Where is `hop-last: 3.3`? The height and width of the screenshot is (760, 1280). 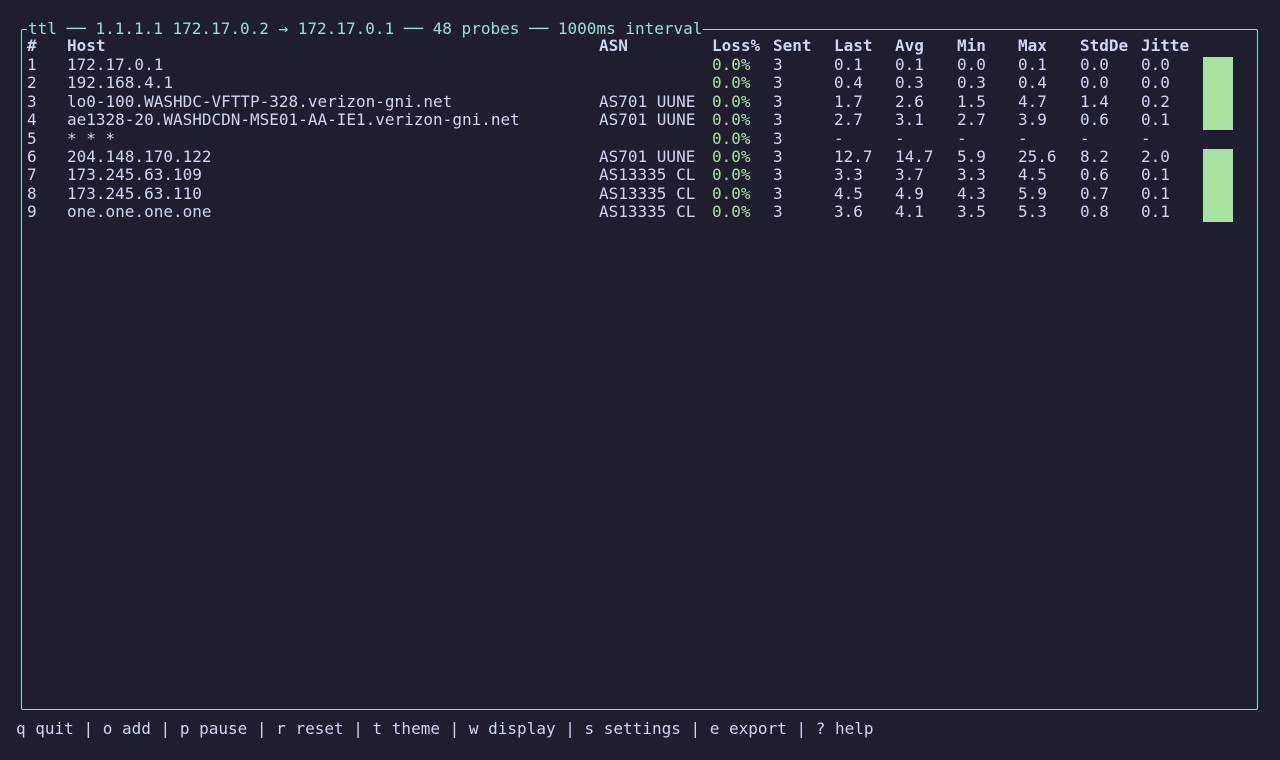
hop-last: 3.3 is located at coordinates (848, 175).